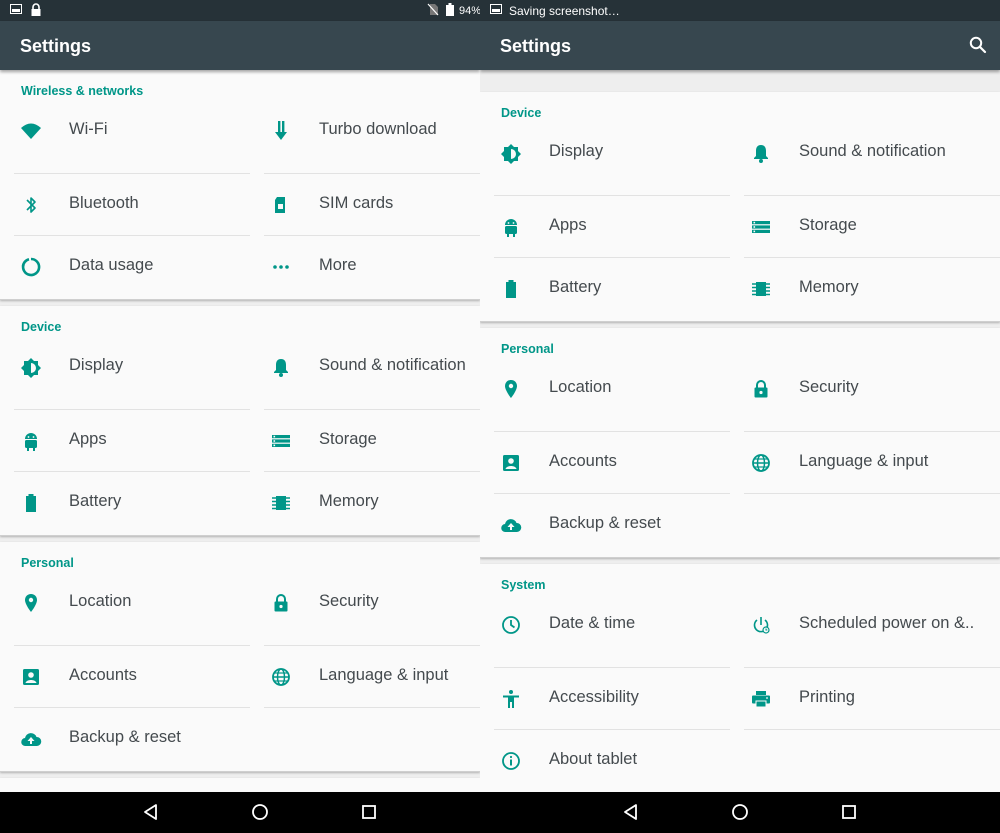 This screenshot has height=833, width=1000. What do you see at coordinates (450, 9) in the screenshot?
I see `battery-status-icon` at bounding box center [450, 9].